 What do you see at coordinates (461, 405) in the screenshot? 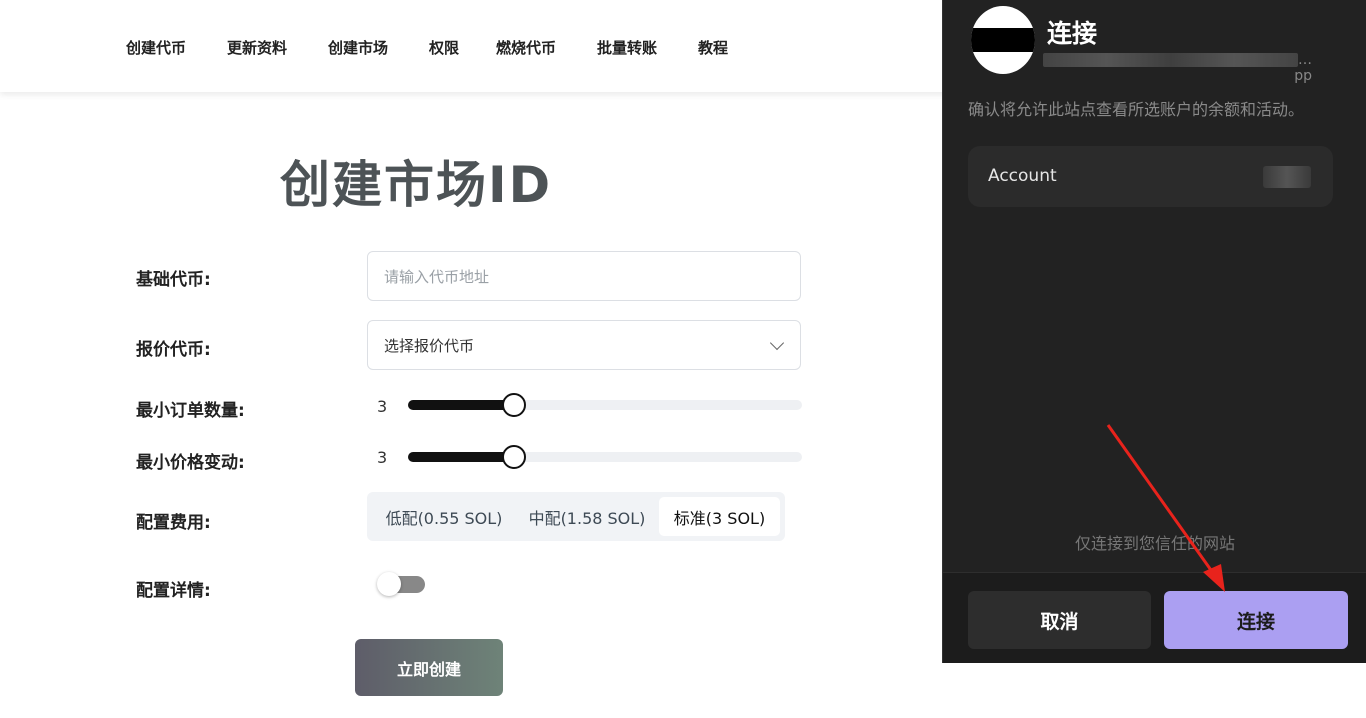
I see `min-order-slider-fill` at bounding box center [461, 405].